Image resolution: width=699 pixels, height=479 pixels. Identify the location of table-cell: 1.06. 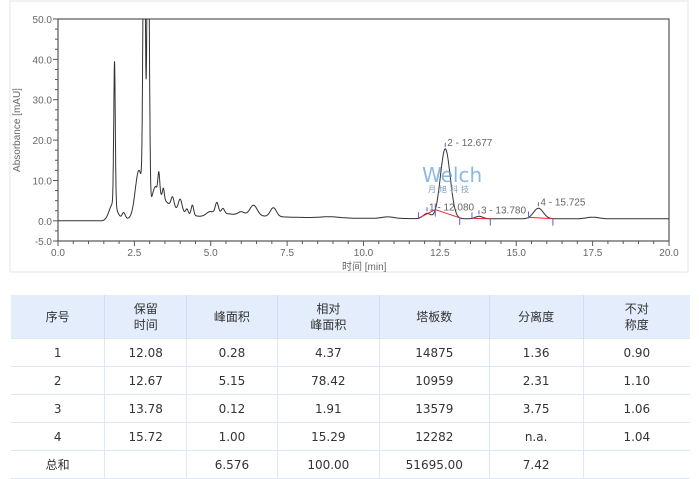
(636, 409).